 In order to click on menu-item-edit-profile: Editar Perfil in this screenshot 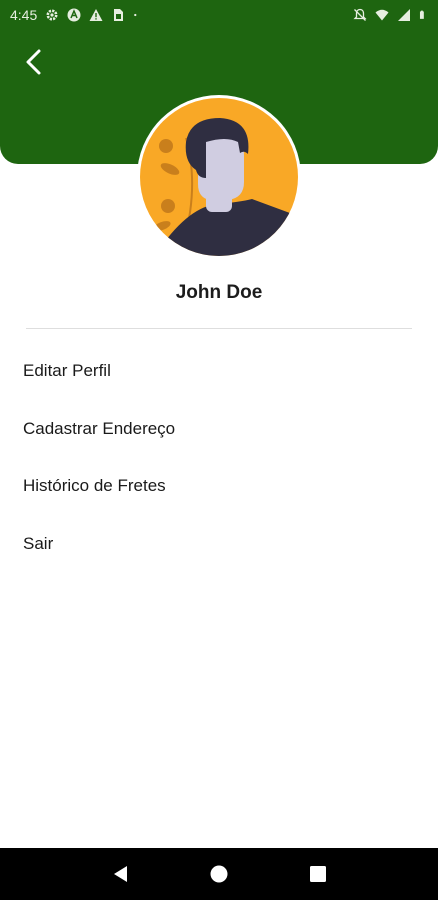, I will do `click(219, 371)`.